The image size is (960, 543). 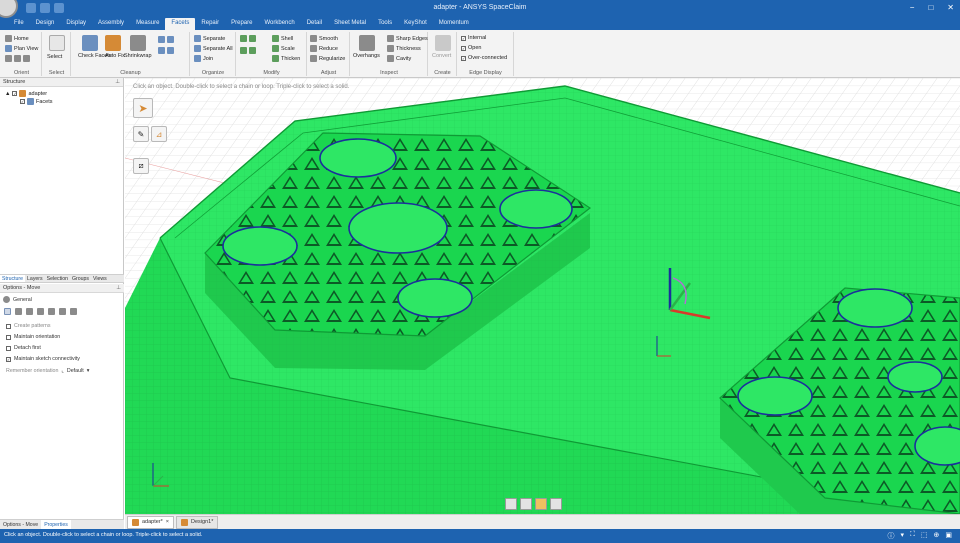 What do you see at coordinates (141, 134) in the screenshot?
I see `sketch-tool-button: ✎` at bounding box center [141, 134].